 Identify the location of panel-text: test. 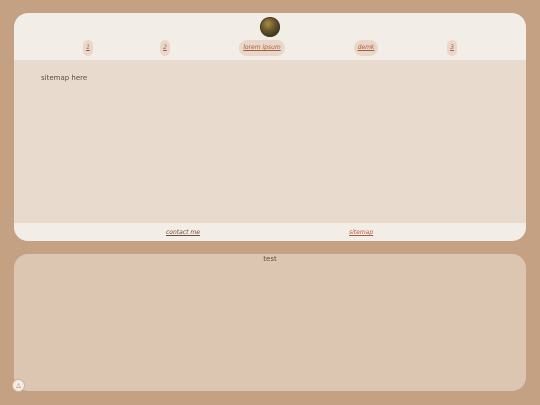
(270, 259).